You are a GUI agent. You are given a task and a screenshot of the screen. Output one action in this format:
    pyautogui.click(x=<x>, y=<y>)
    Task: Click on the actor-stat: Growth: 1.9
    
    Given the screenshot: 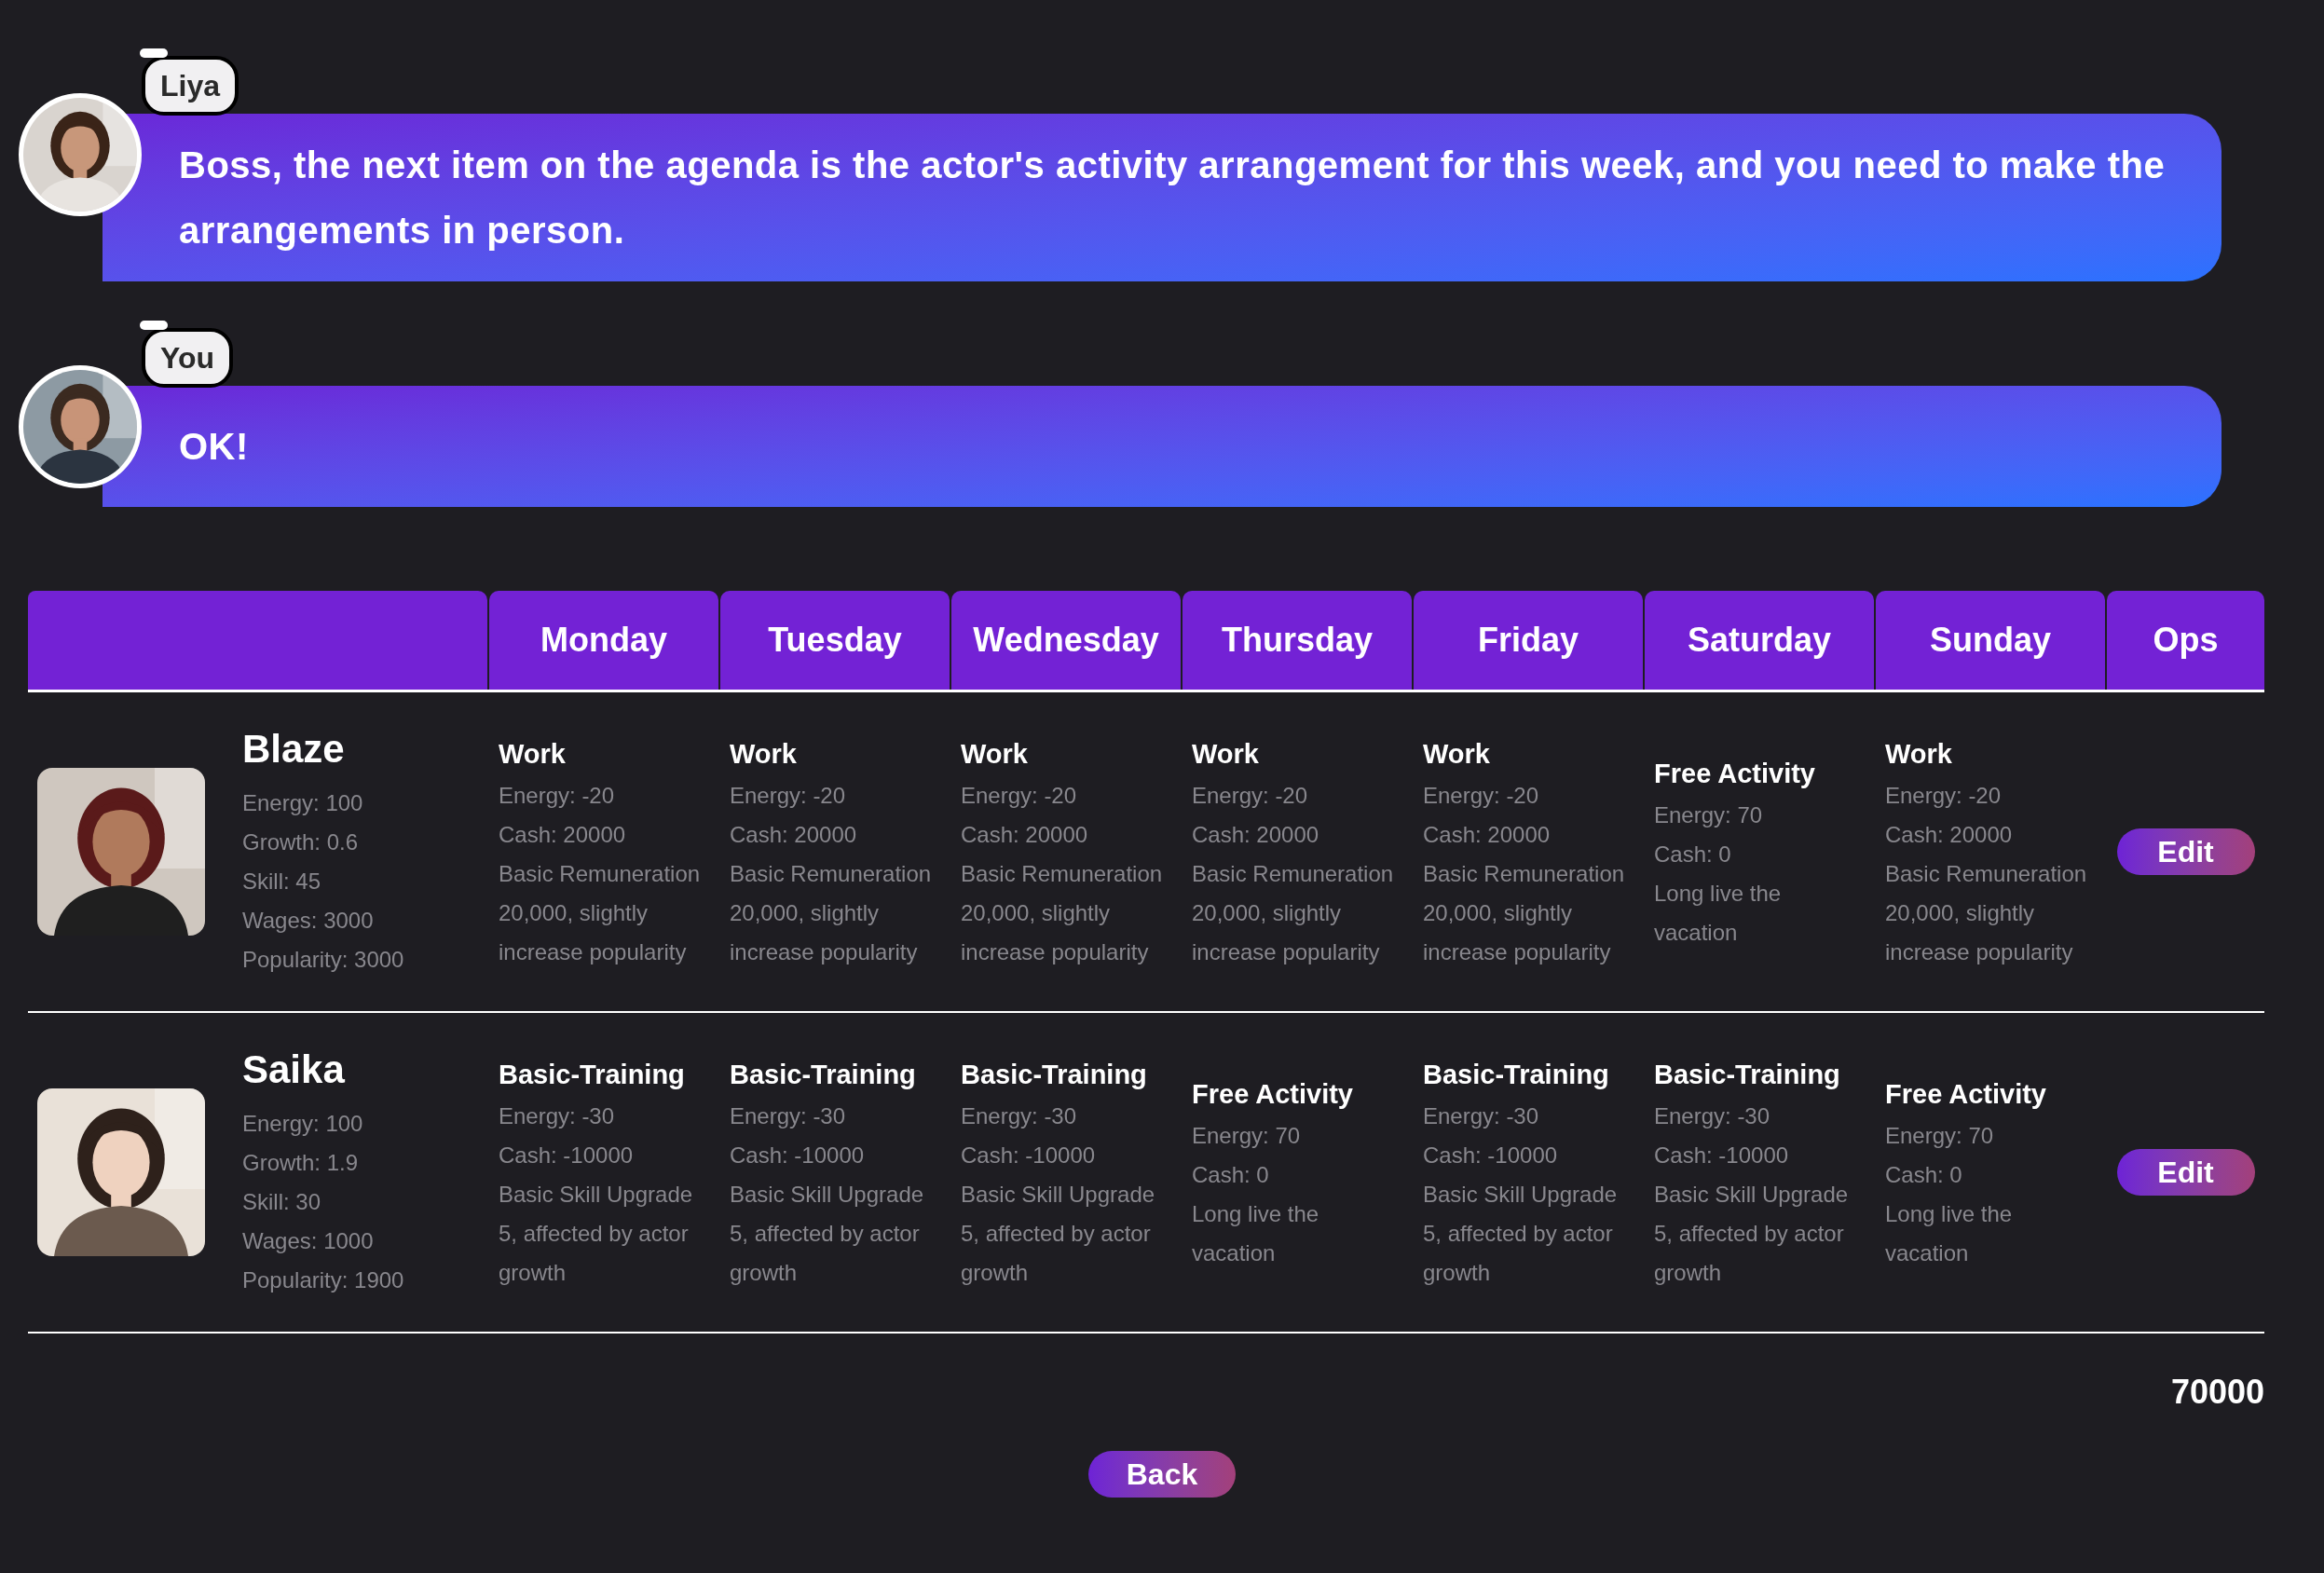 What is the action you would take?
    pyautogui.click(x=301, y=1163)
    